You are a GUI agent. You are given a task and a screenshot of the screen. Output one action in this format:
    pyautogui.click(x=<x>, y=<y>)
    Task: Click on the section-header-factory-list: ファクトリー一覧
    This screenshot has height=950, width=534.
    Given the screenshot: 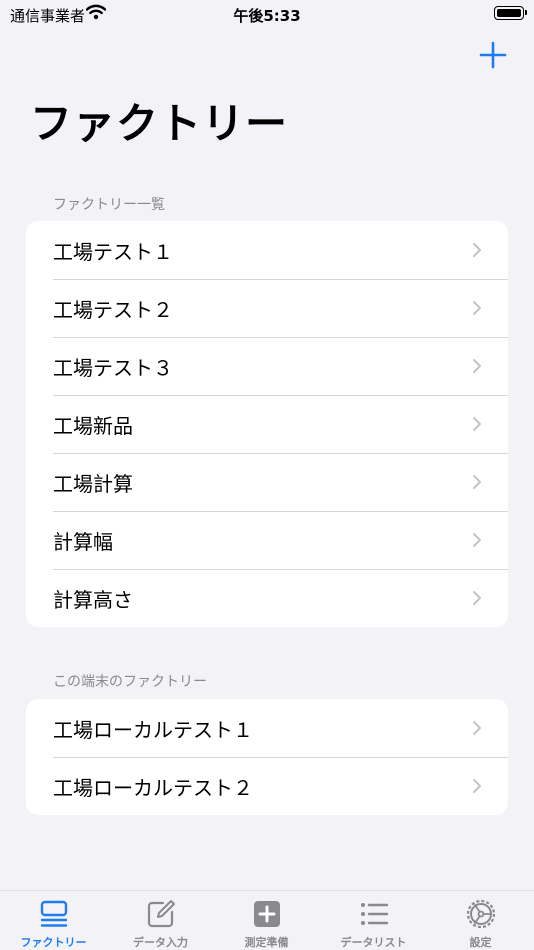 What is the action you would take?
    pyautogui.click(x=109, y=205)
    